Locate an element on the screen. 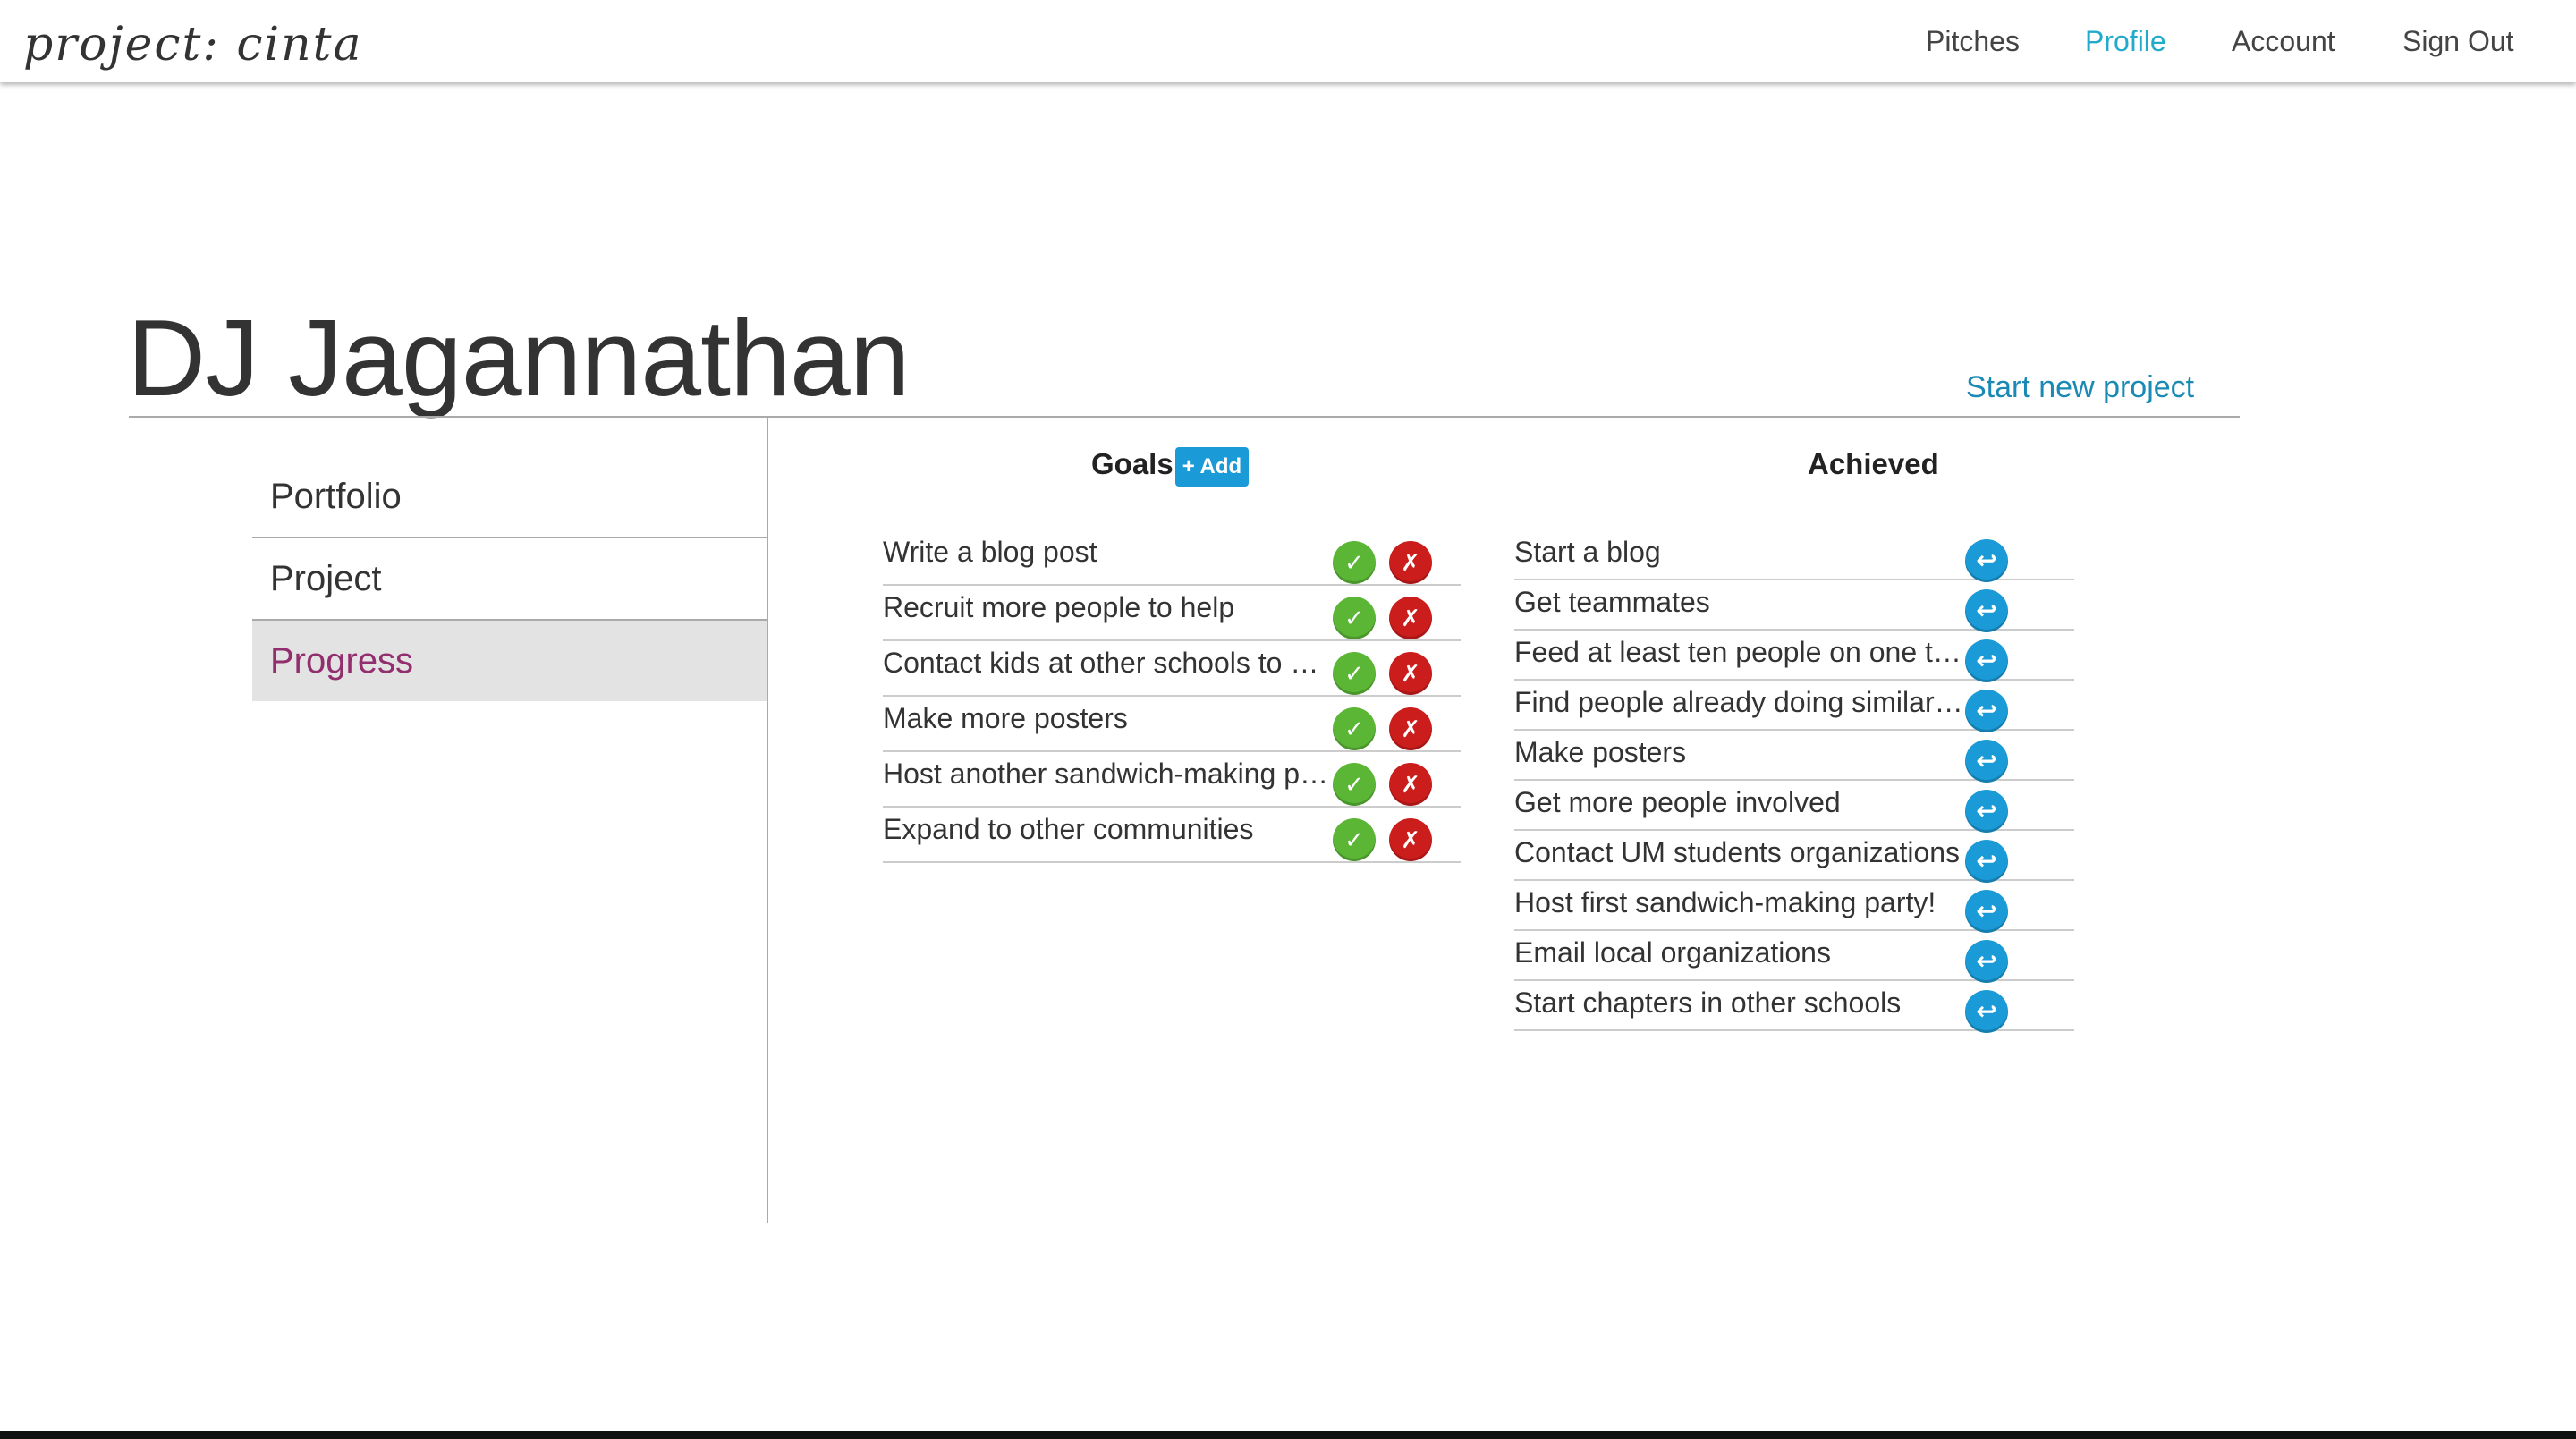  goal-row: Expand to other communities ✓ ✗ is located at coordinates (1172, 836).